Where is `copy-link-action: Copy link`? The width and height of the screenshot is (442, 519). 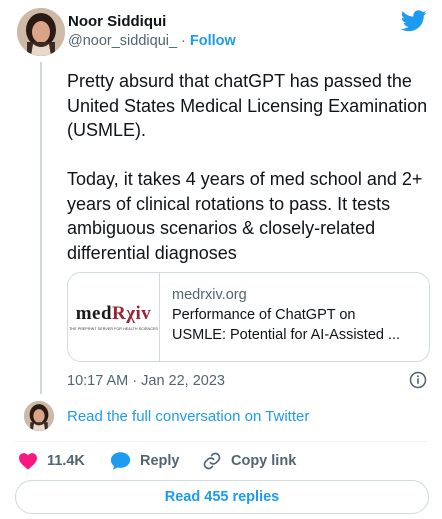 copy-link-action: Copy link is located at coordinates (249, 461).